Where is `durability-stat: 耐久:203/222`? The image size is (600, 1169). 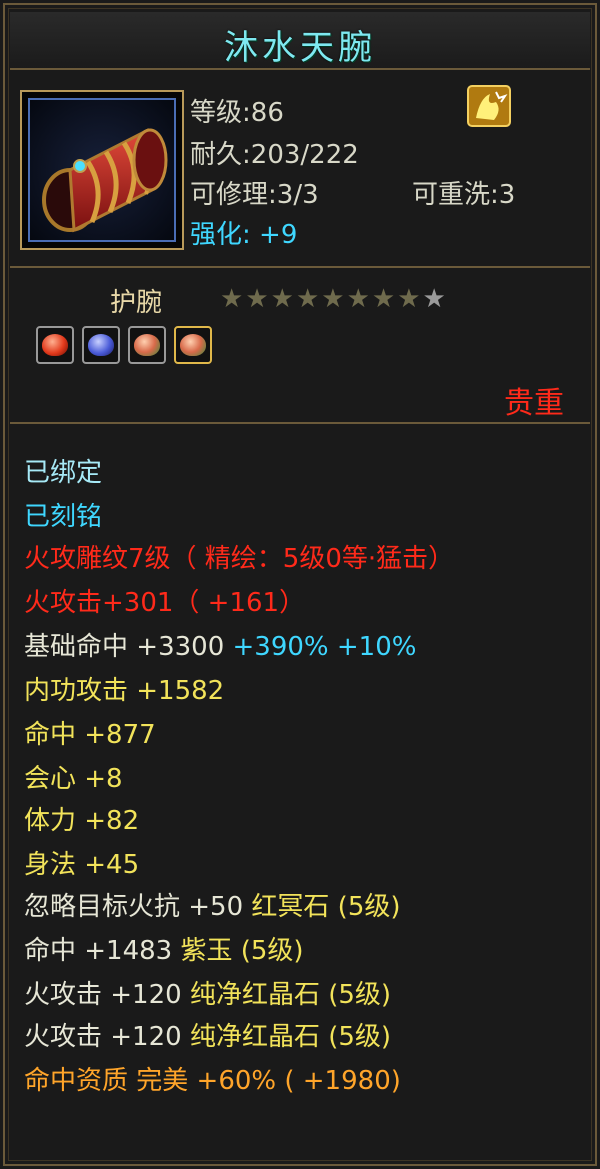
durability-stat: 耐久:203/222 is located at coordinates (274, 155).